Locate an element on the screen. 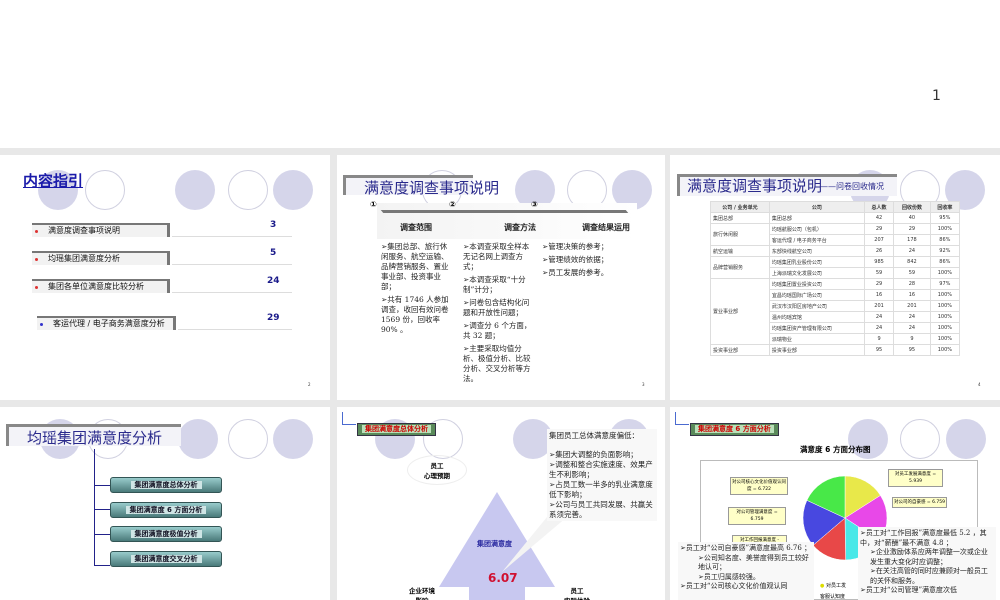 The width and height of the screenshot is (1000, 600). cross-analysis-button: 集团满意度交叉分析 is located at coordinates (166, 559).